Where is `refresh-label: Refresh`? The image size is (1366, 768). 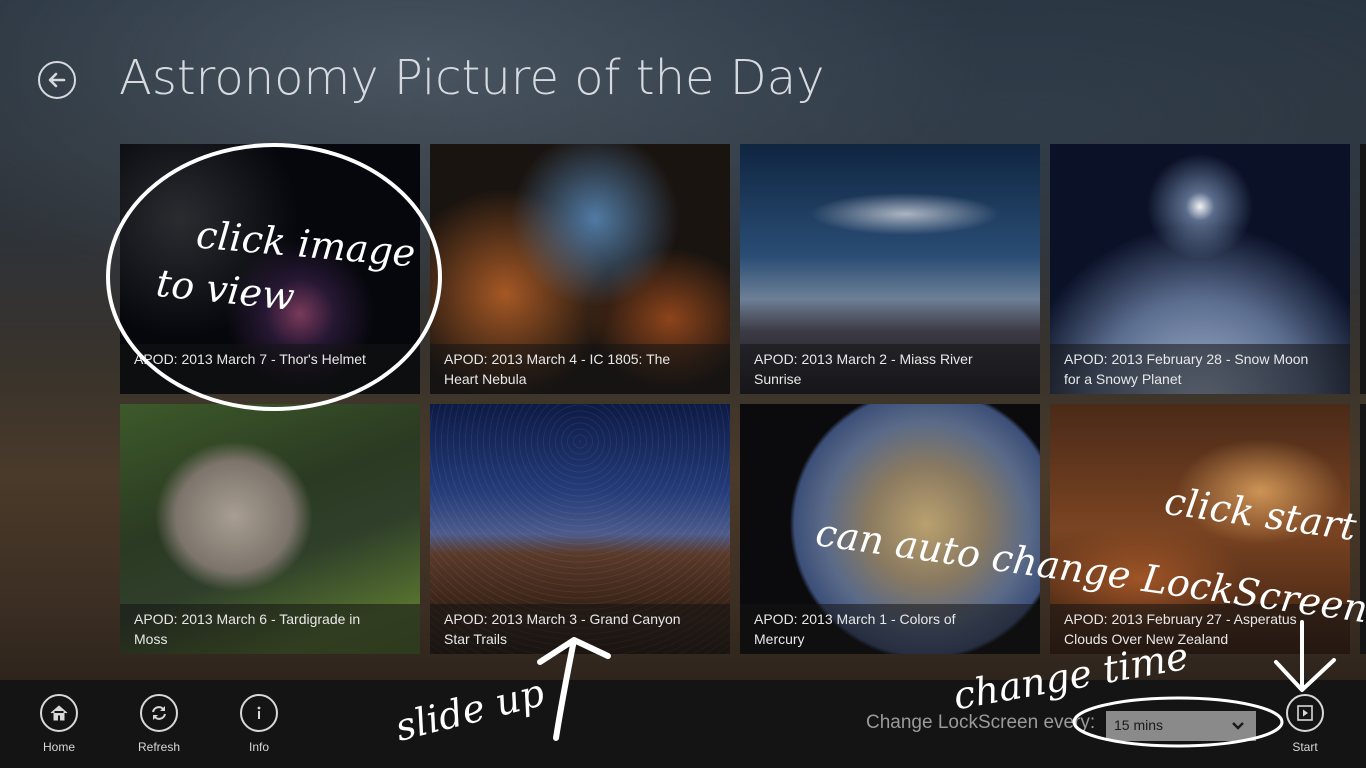 refresh-label: Refresh is located at coordinates (159, 747).